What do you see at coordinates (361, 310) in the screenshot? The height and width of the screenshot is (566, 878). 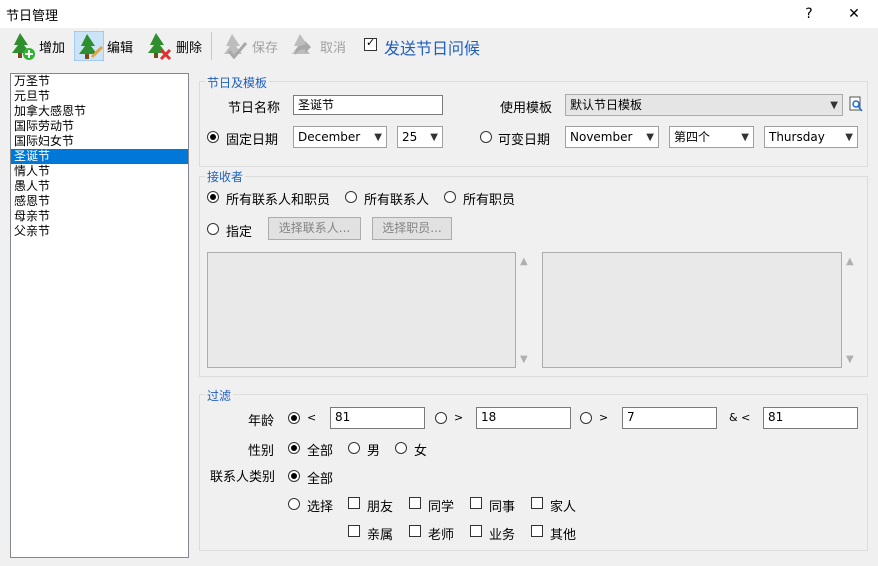 I see `contacts-list-box` at bounding box center [361, 310].